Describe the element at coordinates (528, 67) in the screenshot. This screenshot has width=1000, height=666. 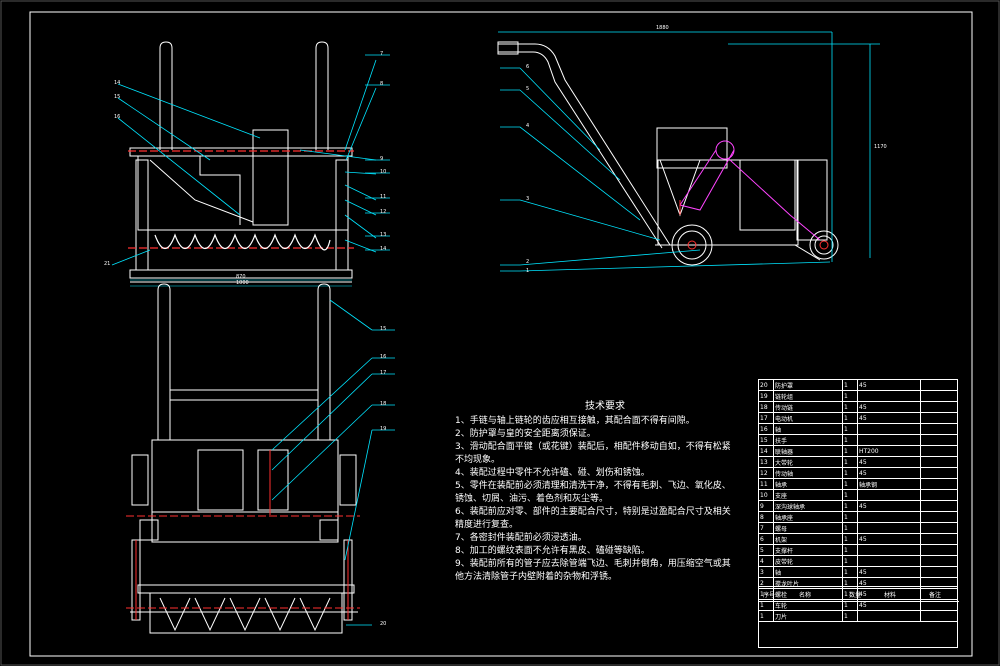
I see `part-label: 6` at that location.